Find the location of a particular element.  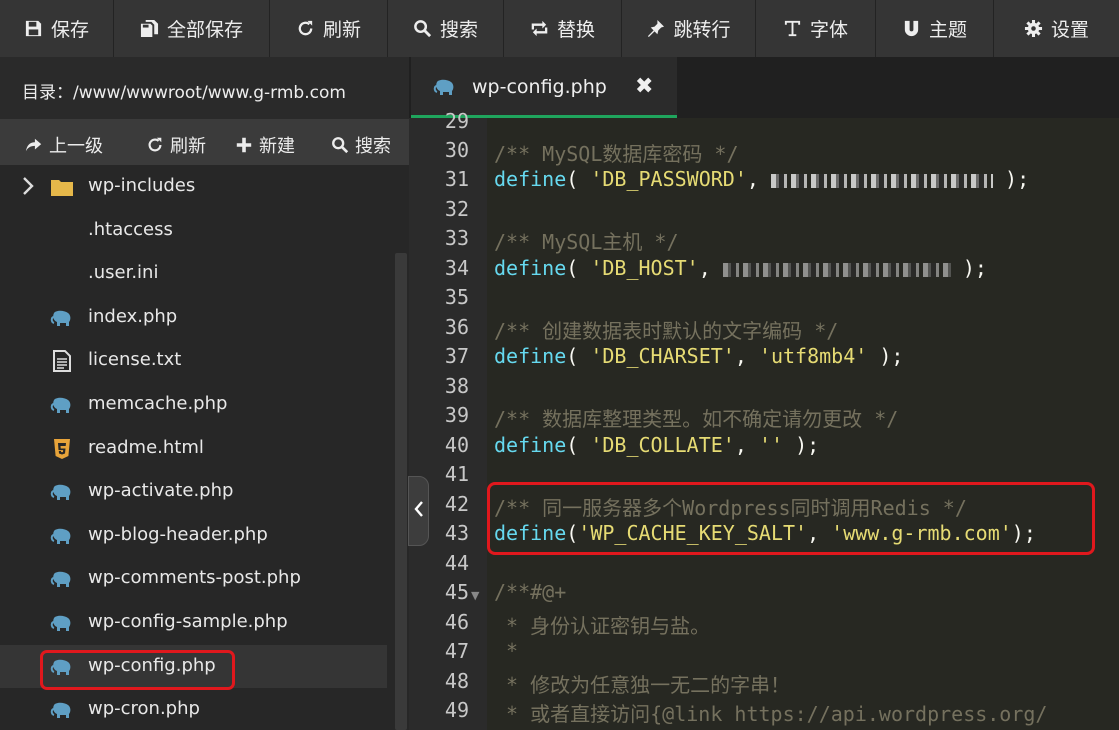

replace-button: 替换 is located at coordinates (563, 28).